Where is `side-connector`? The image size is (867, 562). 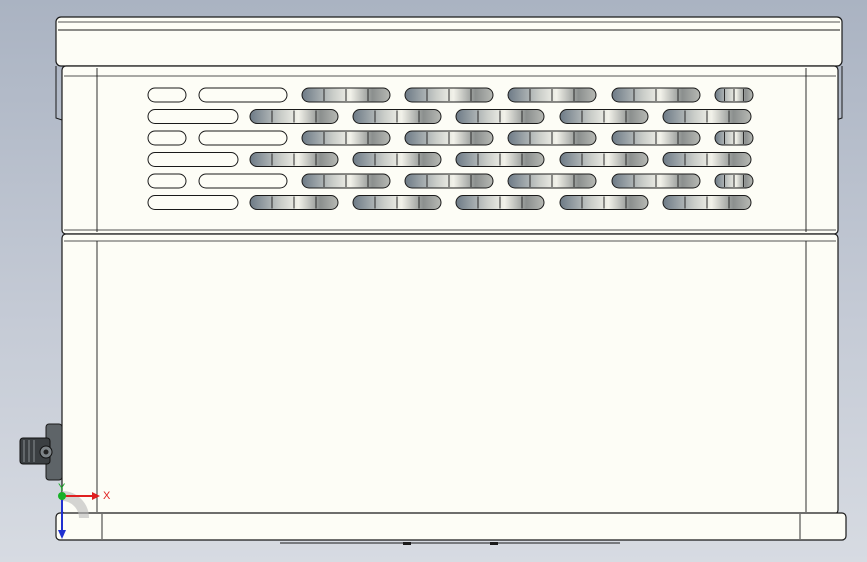
side-connector is located at coordinates (41, 452).